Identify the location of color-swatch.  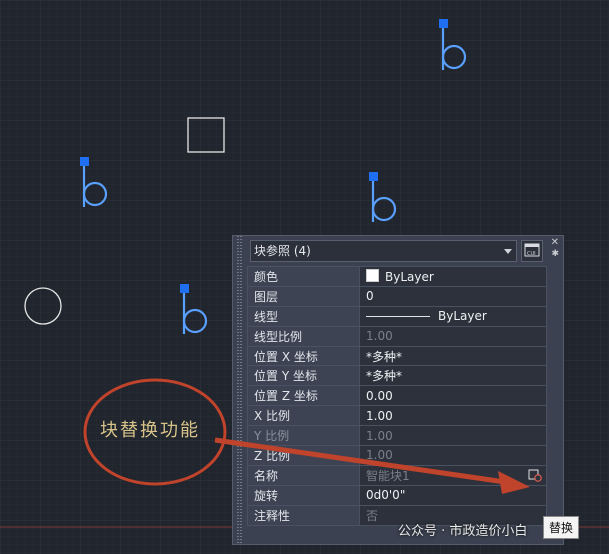
(372, 275).